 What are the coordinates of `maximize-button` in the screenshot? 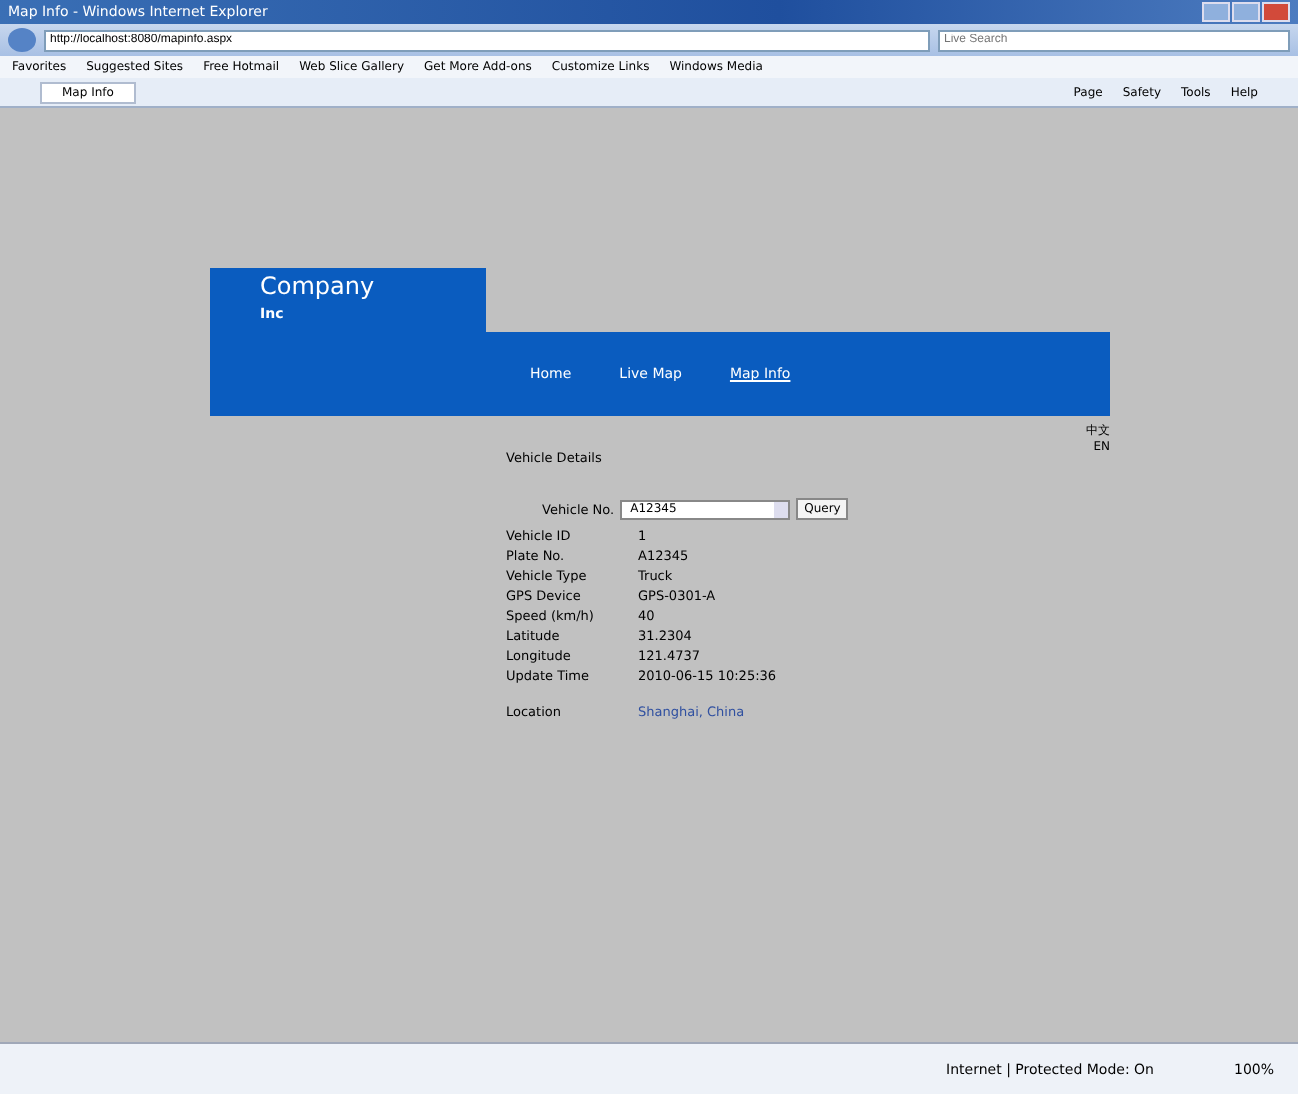 It's located at (1246, 12).